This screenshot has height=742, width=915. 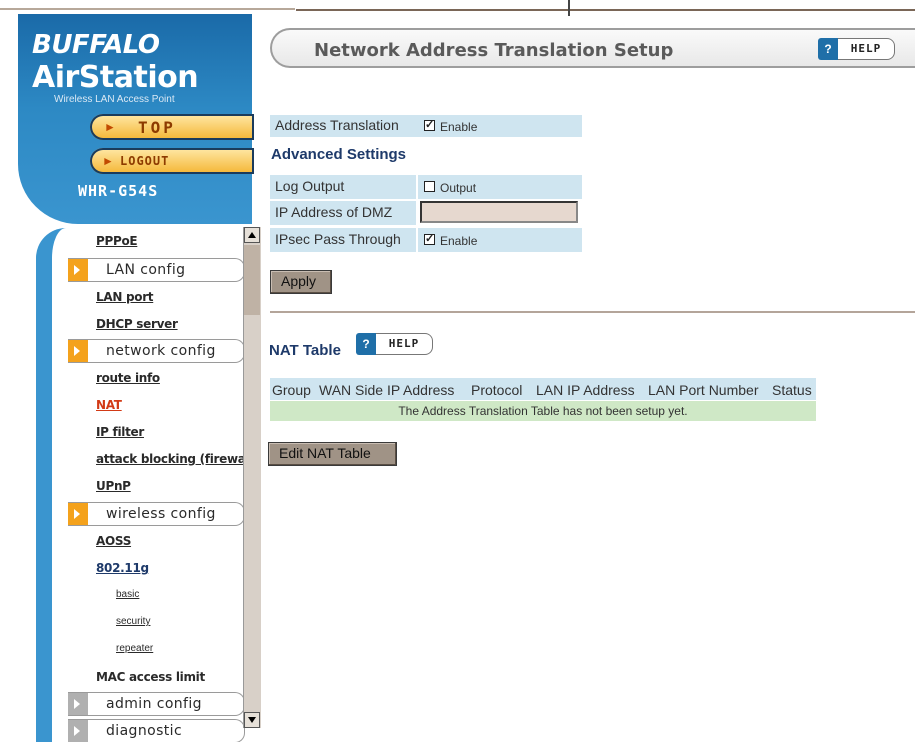 What do you see at coordinates (109, 405) in the screenshot?
I see `sidebar-item-nat: NAT` at bounding box center [109, 405].